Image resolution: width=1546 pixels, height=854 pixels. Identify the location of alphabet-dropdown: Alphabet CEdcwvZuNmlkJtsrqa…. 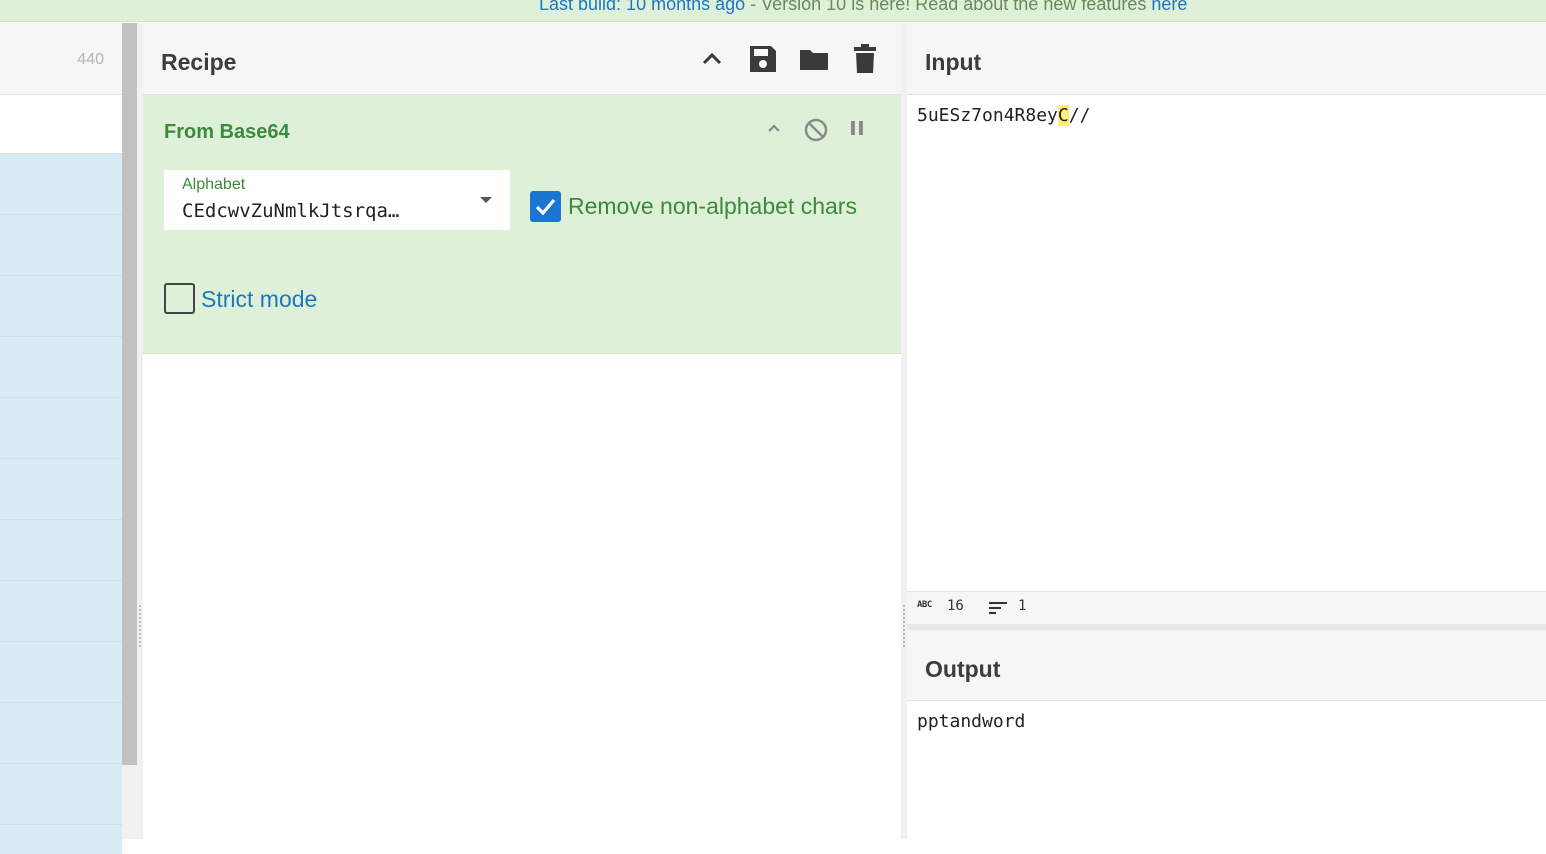
(337, 200).